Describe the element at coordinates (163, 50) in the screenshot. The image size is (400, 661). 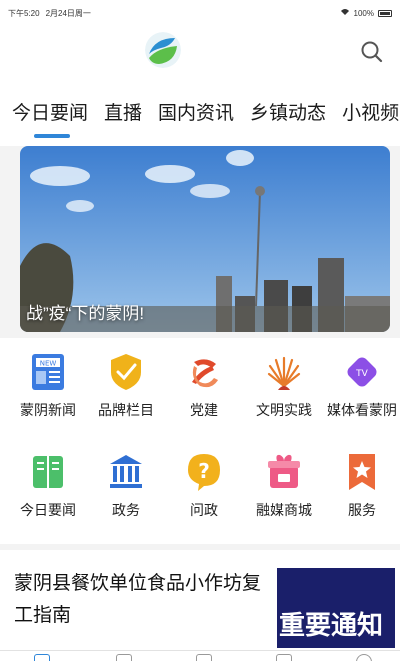
I see `app-logo-icon` at that location.